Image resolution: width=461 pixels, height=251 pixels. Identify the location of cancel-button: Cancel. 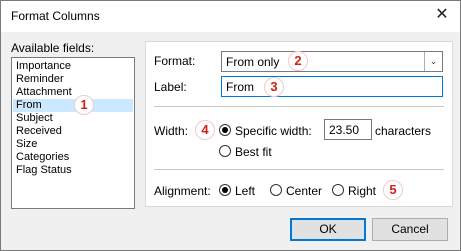
(410, 229).